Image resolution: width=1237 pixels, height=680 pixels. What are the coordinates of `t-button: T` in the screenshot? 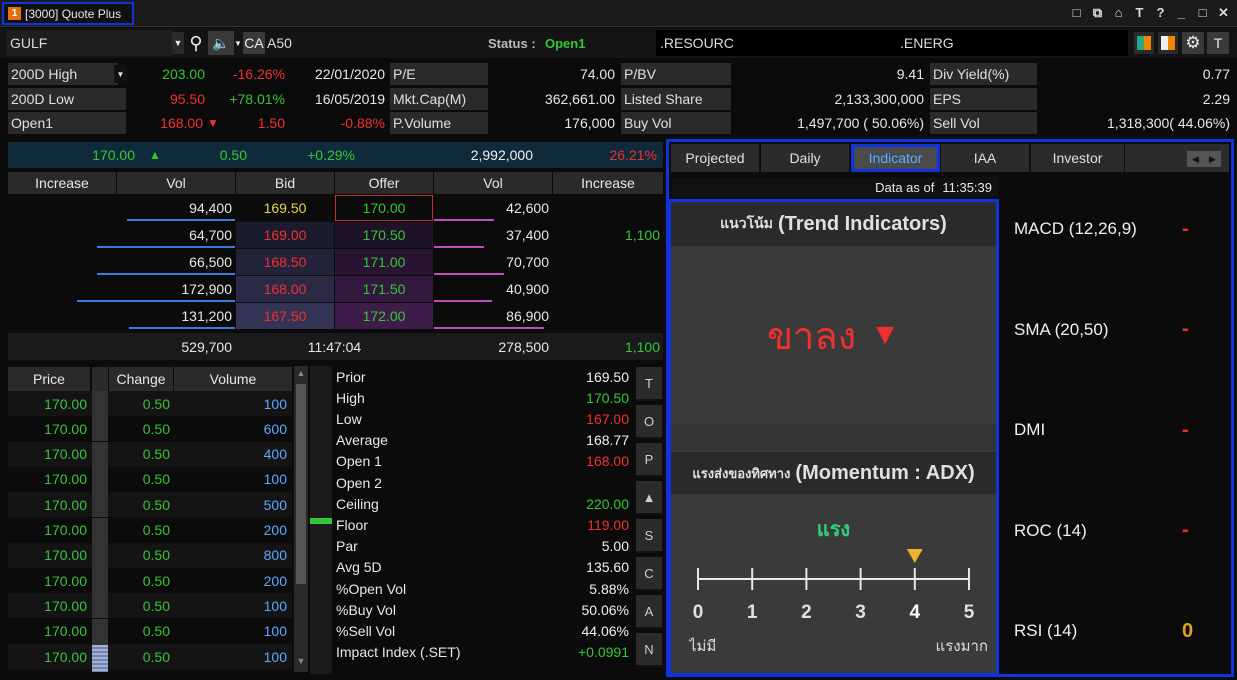 It's located at (1218, 43).